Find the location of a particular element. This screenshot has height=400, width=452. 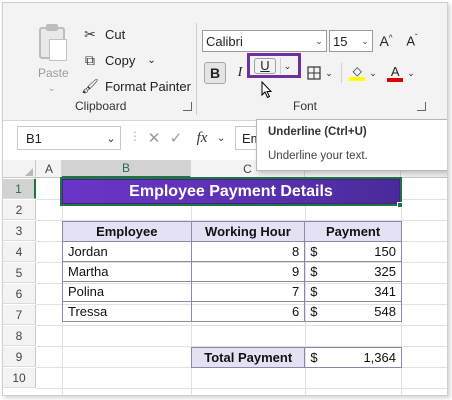

bold-label: B is located at coordinates (215, 73).